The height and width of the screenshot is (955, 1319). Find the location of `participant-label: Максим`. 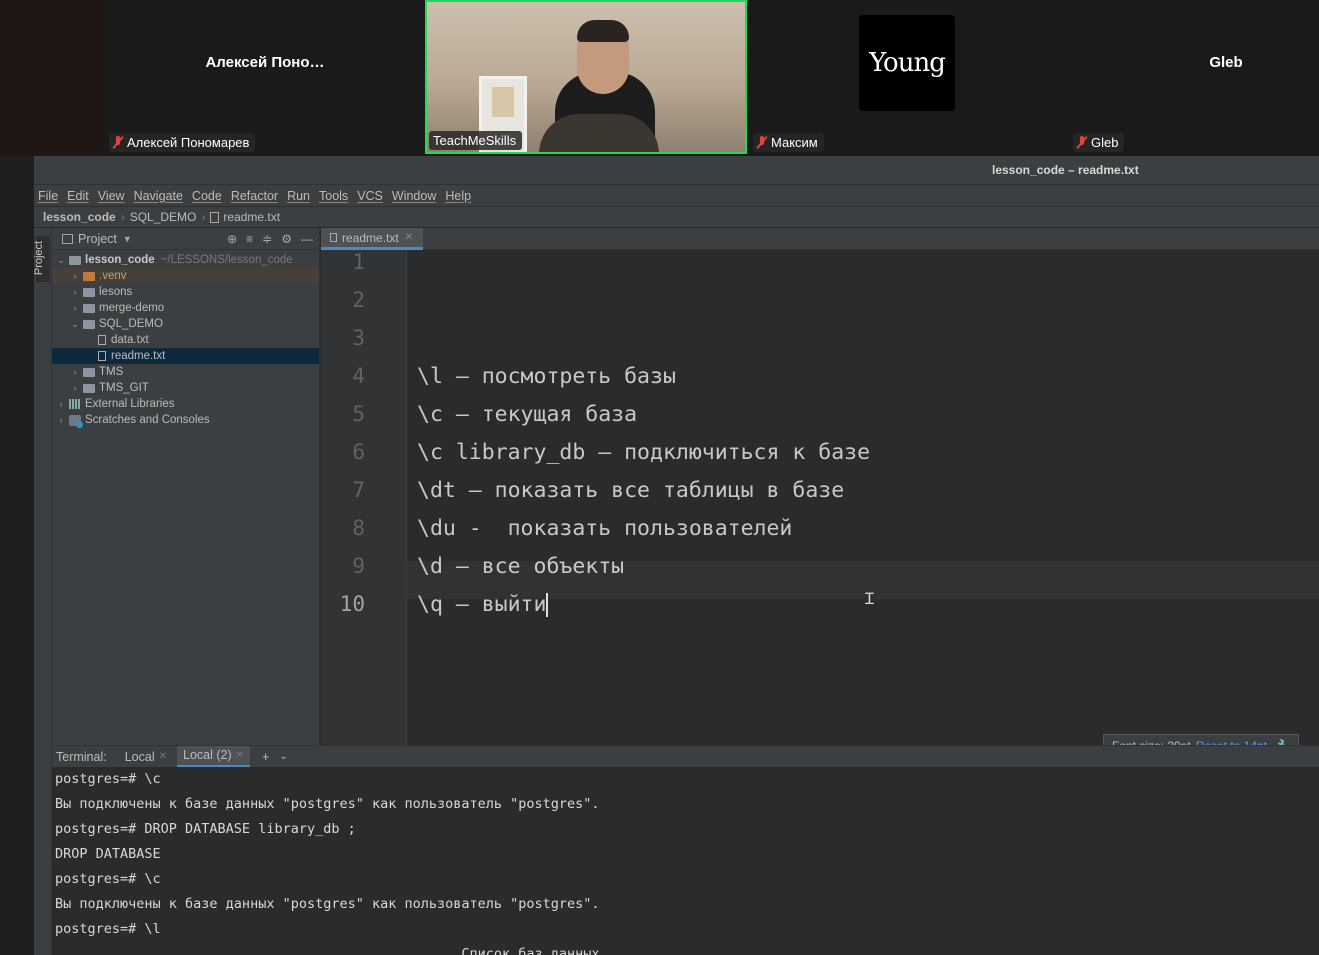

participant-label: Максим is located at coordinates (788, 142).